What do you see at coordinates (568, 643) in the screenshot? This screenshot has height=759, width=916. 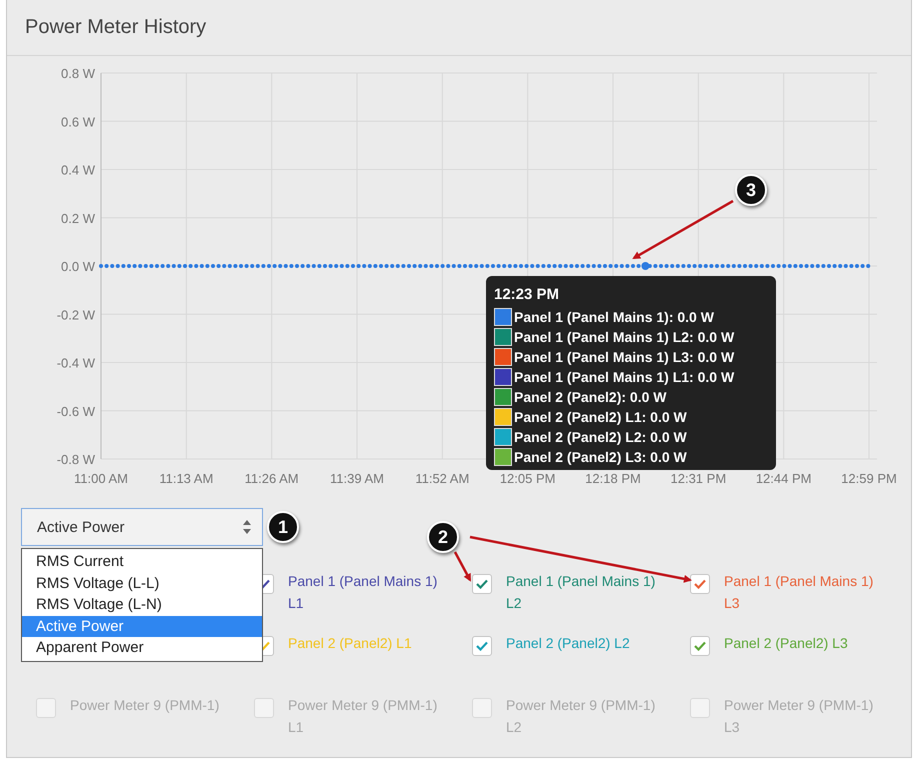 I see `series-label: Panel 2 (Panel2) L2` at bounding box center [568, 643].